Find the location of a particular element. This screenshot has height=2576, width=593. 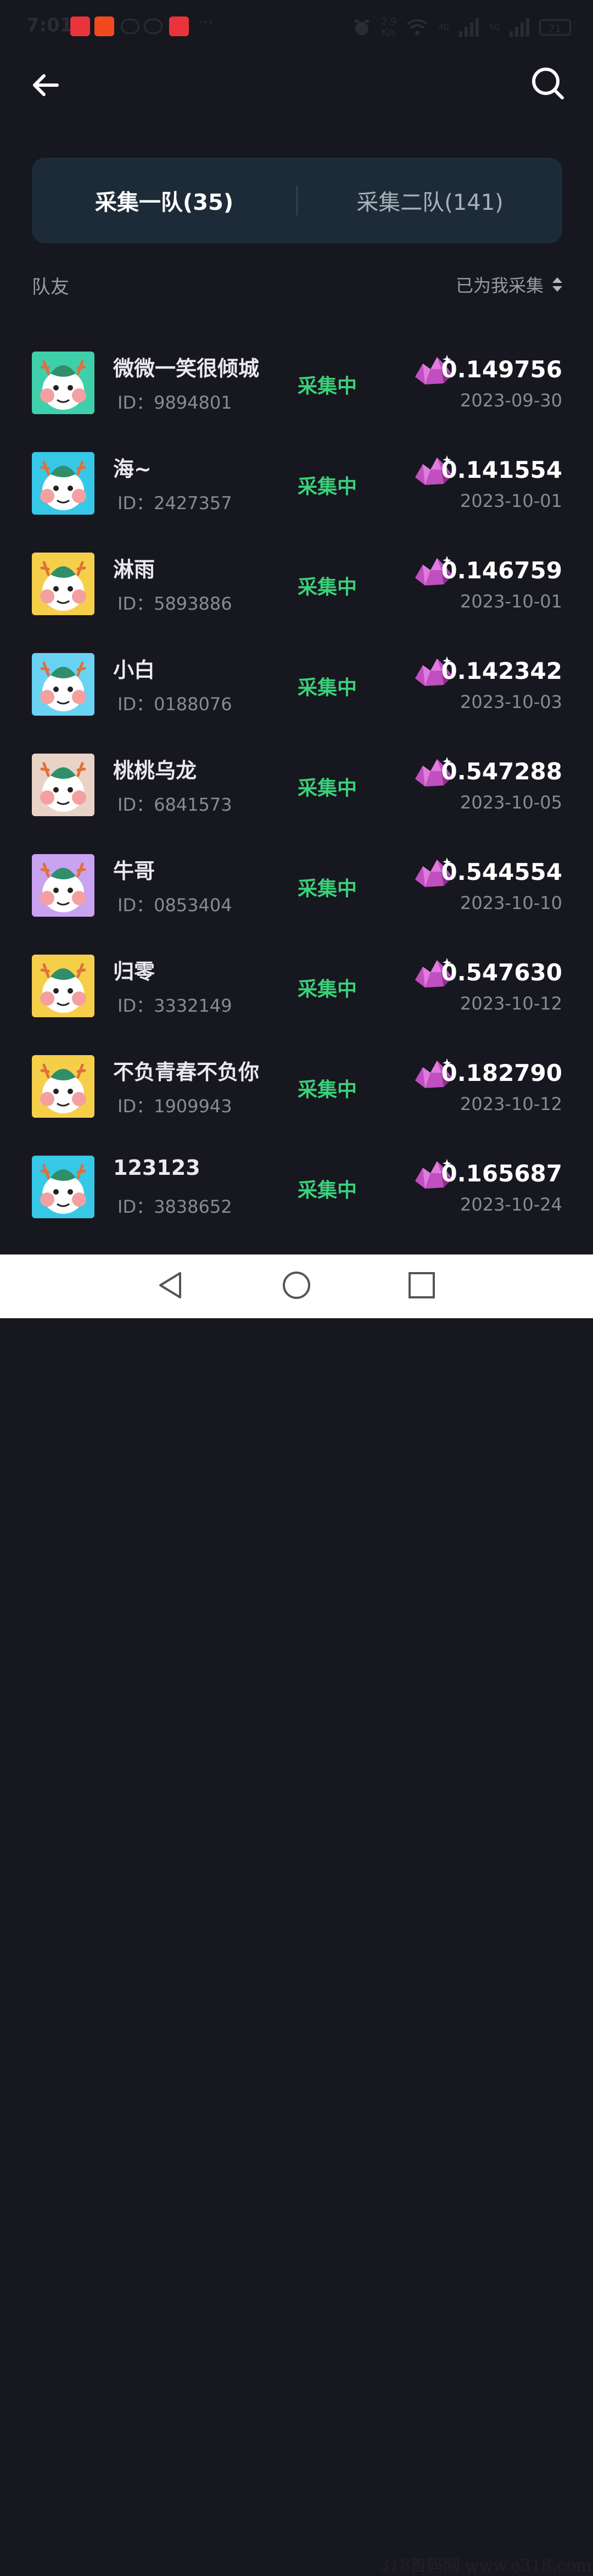

collected-amount: 0.547288 is located at coordinates (501, 771).